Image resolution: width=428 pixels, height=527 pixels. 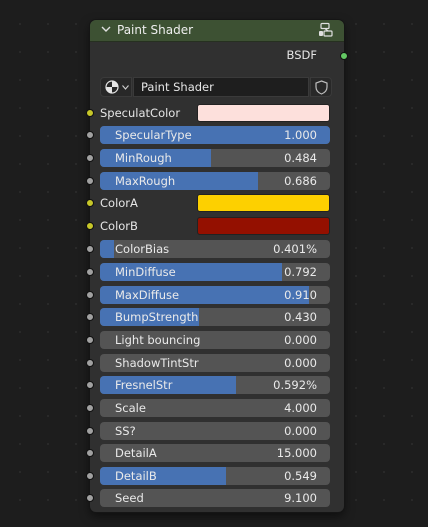 I want to click on slider-label: BumpStrength, so click(x=157, y=317).